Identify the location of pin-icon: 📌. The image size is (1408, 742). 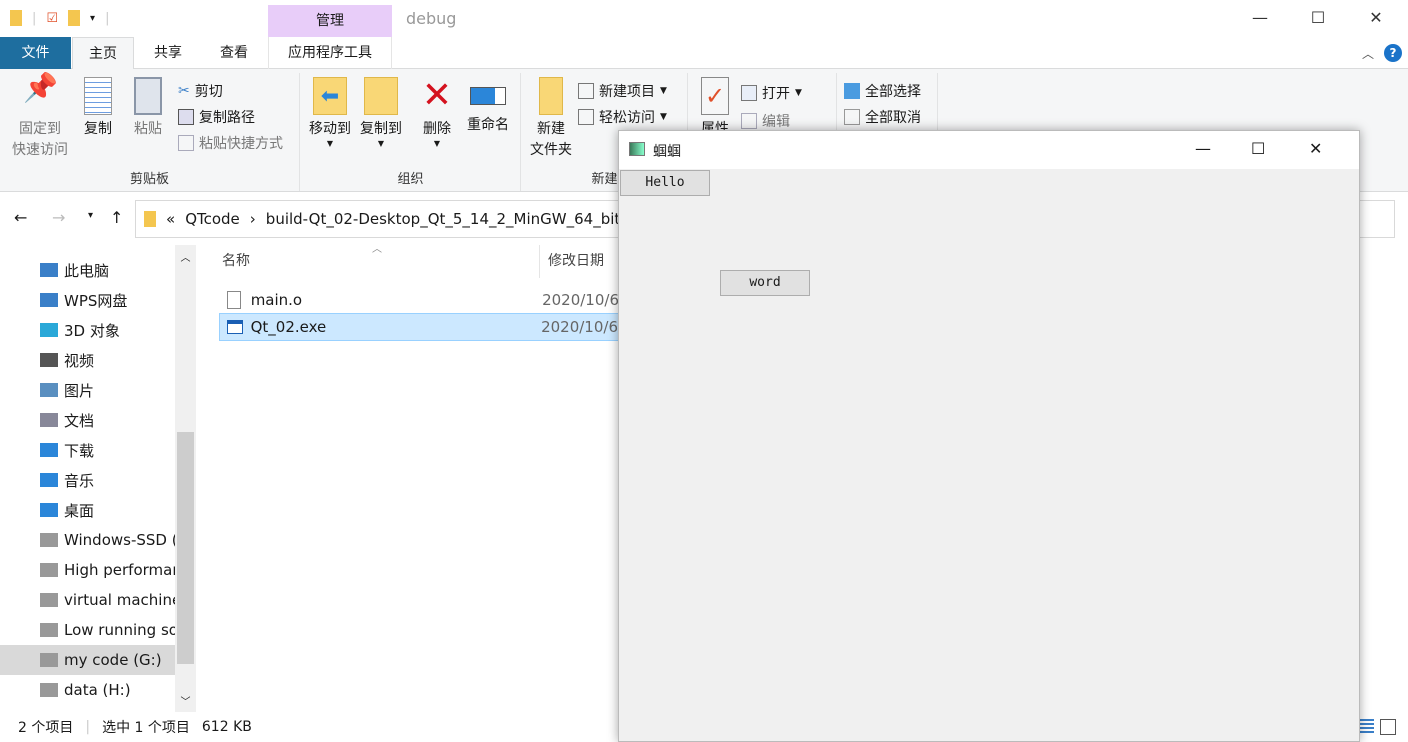
(40, 87).